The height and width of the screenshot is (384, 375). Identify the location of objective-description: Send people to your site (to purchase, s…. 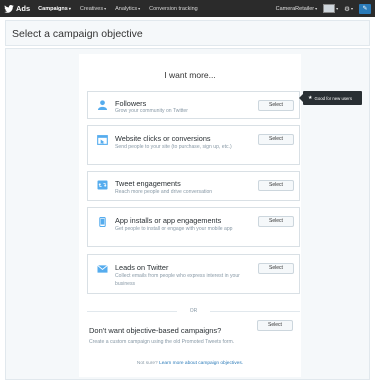
(173, 147).